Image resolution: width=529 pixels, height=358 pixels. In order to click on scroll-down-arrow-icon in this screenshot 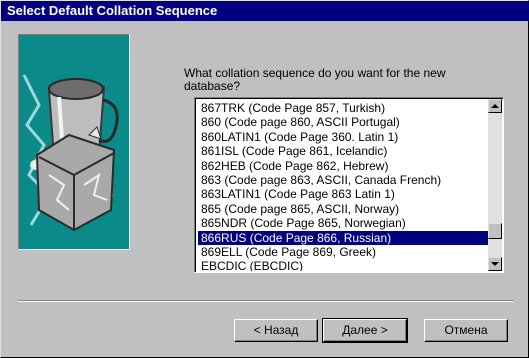, I will do `click(495, 264)`.